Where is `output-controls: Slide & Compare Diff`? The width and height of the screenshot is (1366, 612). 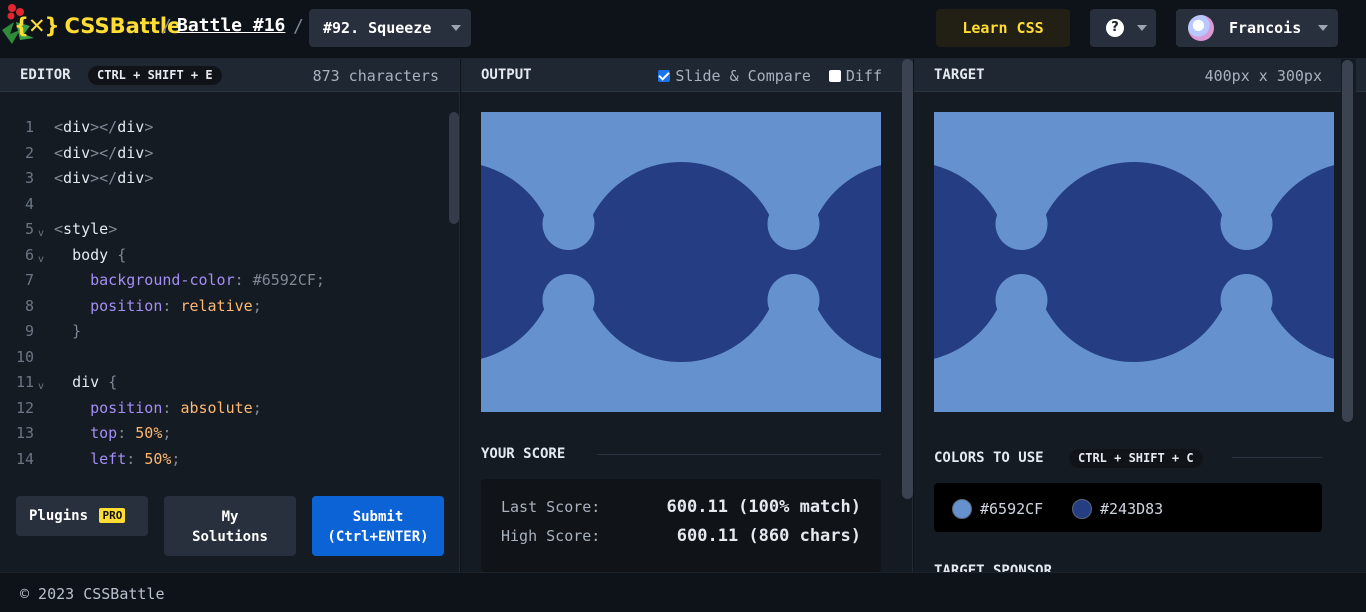 output-controls: Slide & Compare Diff is located at coordinates (770, 76).